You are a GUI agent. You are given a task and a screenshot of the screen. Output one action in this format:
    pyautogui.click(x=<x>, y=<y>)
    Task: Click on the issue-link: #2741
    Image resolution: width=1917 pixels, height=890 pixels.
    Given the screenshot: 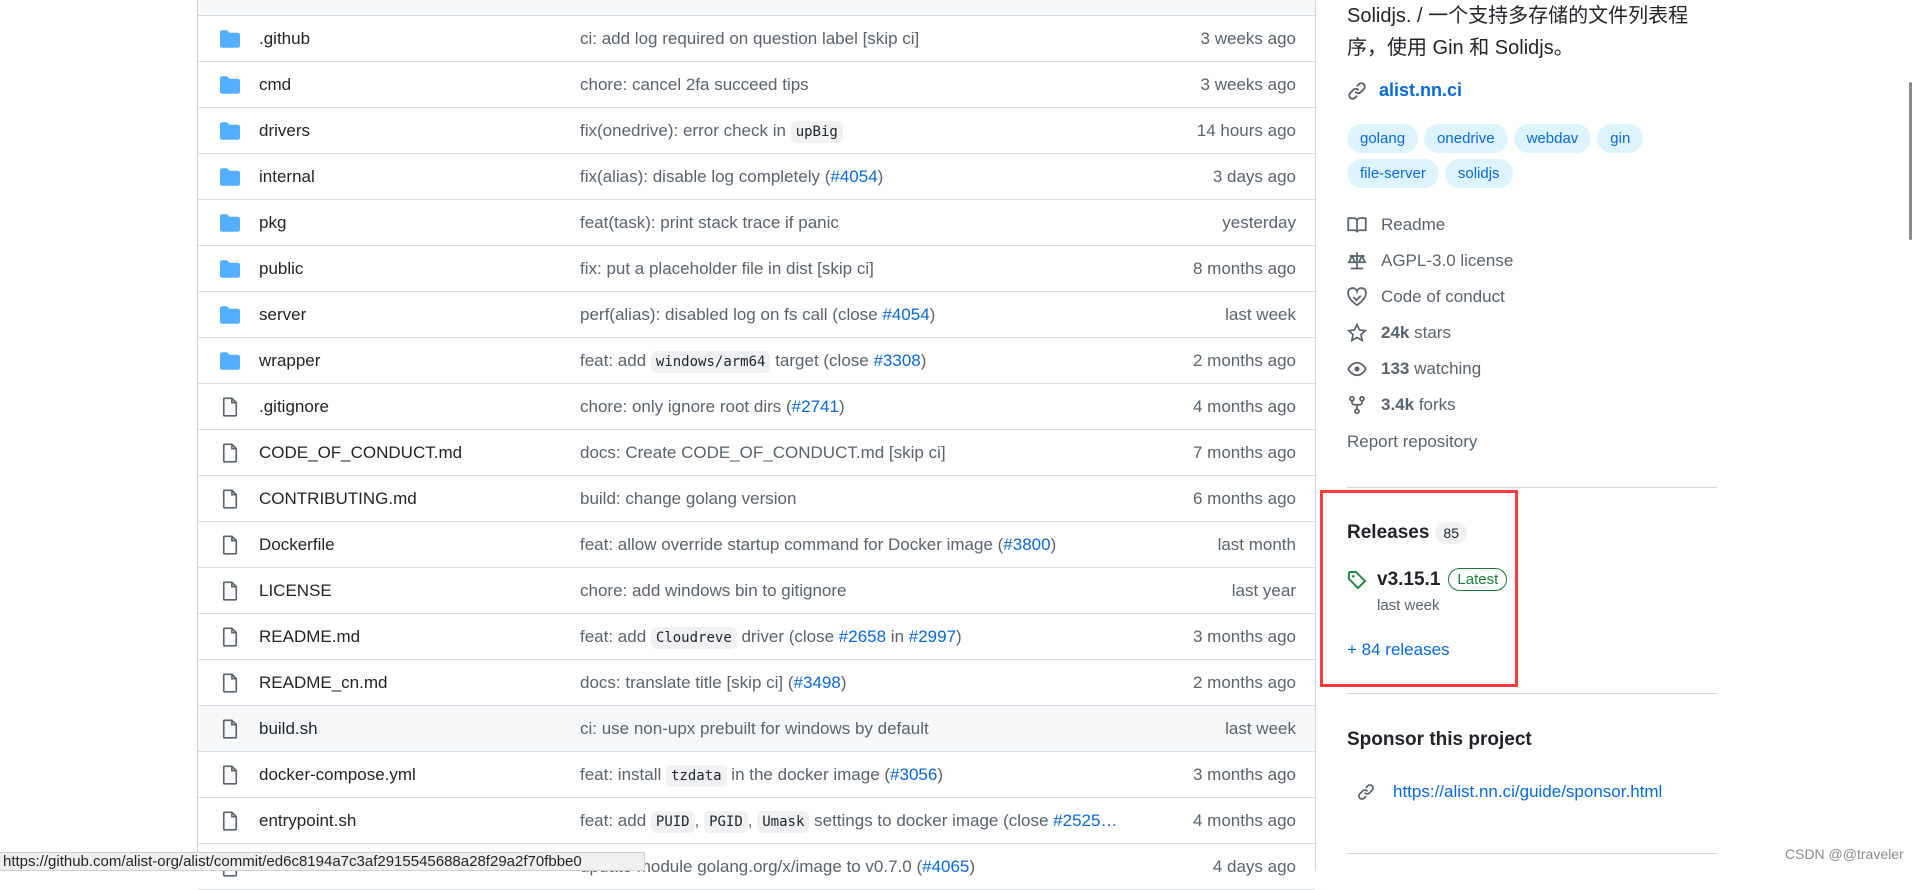 What is the action you would take?
    pyautogui.click(x=815, y=406)
    